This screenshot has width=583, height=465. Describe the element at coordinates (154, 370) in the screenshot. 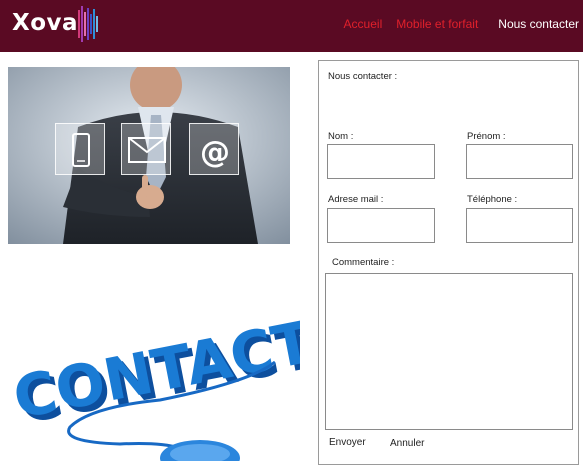

I see `contact-word-text: CONTACT` at that location.